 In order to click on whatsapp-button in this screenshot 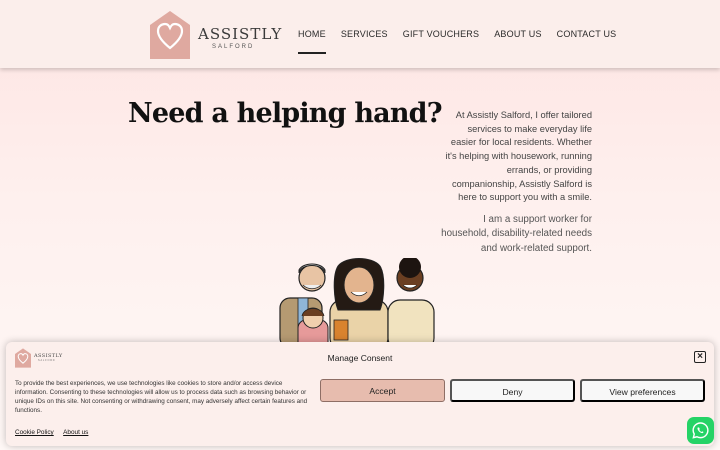, I will do `click(700, 430)`.